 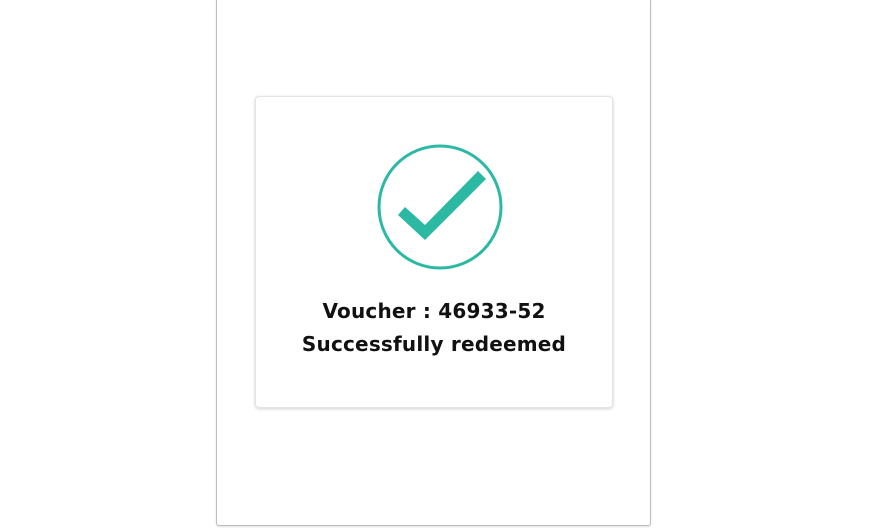 What do you see at coordinates (434, 311) in the screenshot?
I see `voucher-number-text: Voucher : 46933-52` at bounding box center [434, 311].